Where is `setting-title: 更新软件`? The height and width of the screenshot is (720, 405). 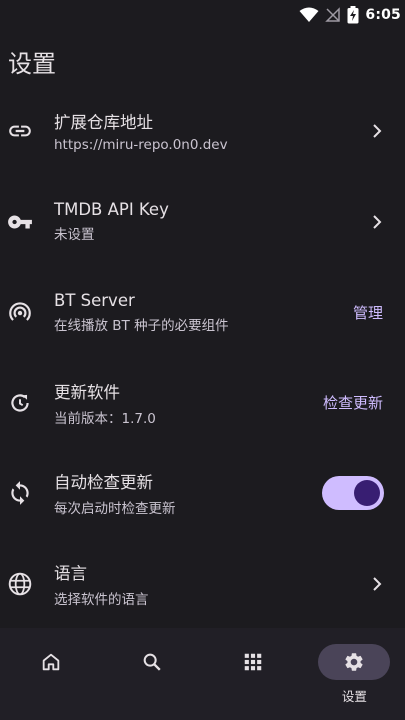 setting-title: 更新软件 is located at coordinates (87, 392).